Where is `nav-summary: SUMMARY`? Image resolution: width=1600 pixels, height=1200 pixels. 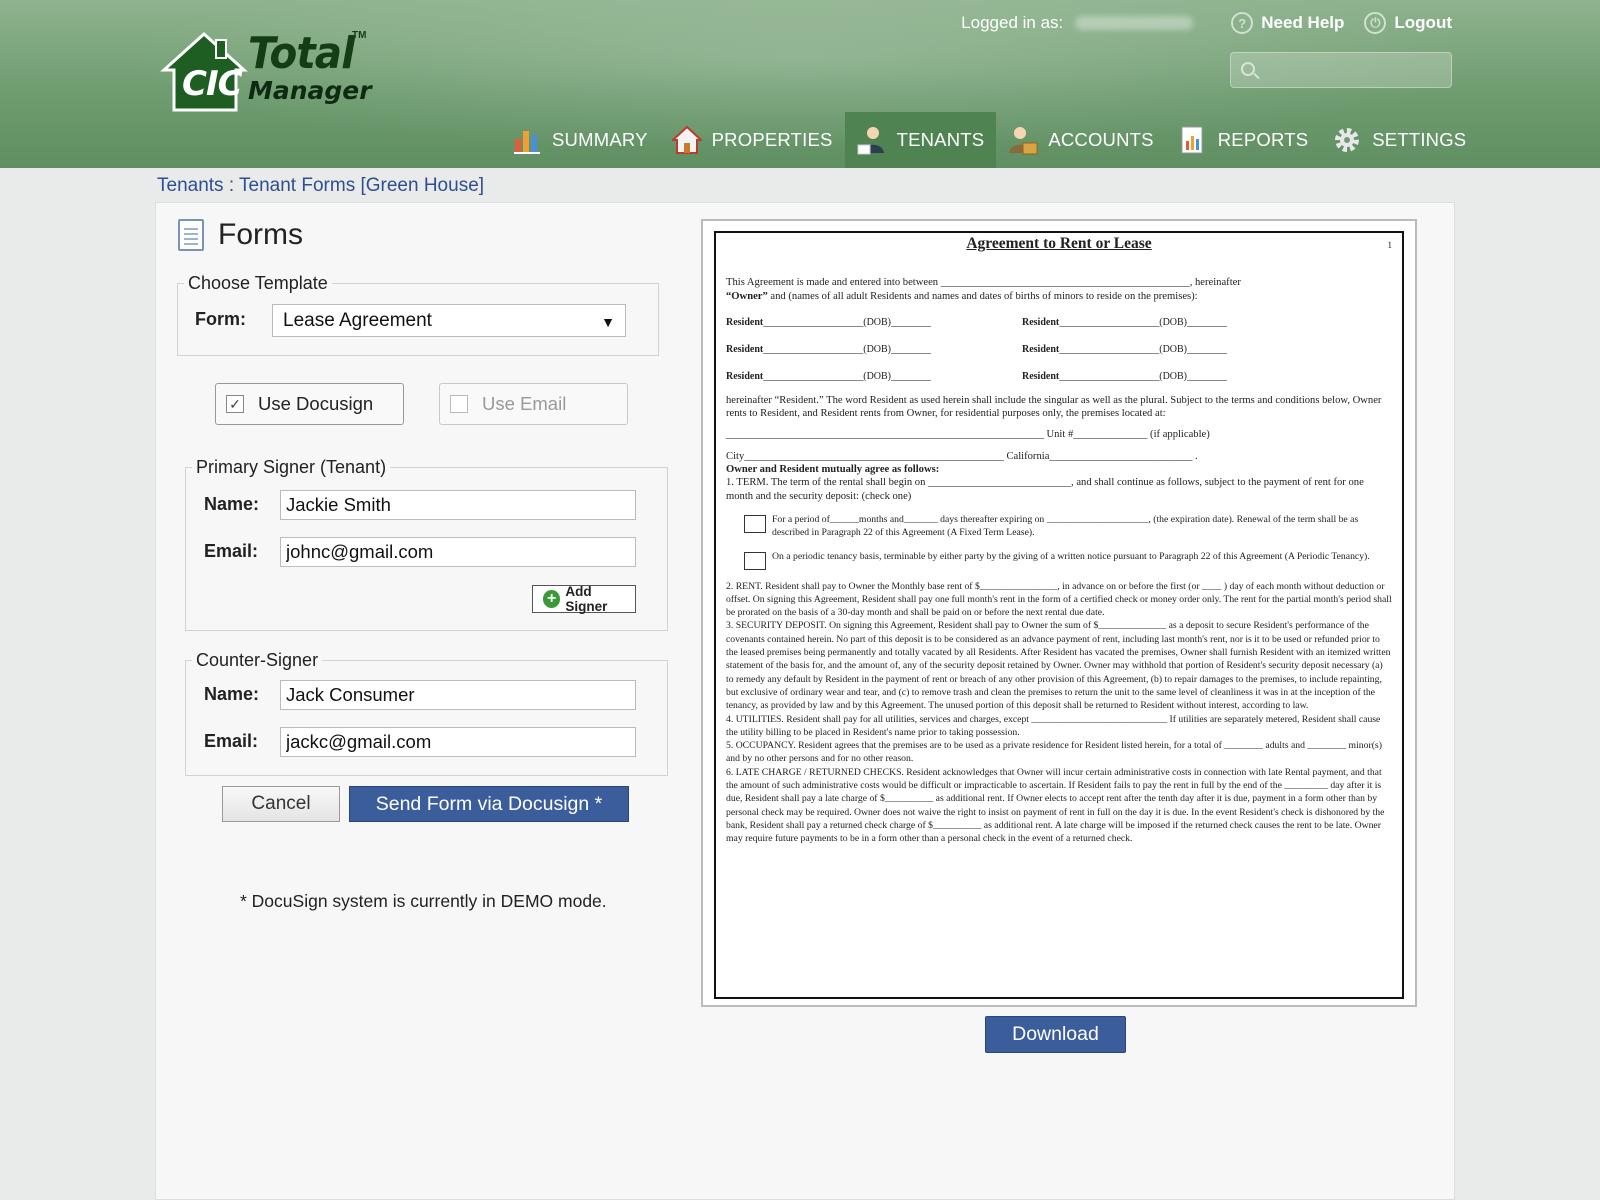
nav-summary: SUMMARY is located at coordinates (580, 140).